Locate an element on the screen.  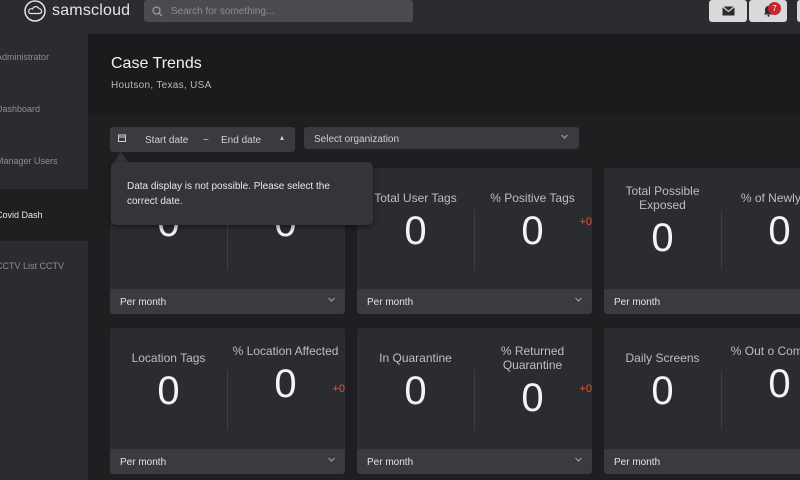
metric-label: % of Newly Ex is located at coordinates (770, 198).